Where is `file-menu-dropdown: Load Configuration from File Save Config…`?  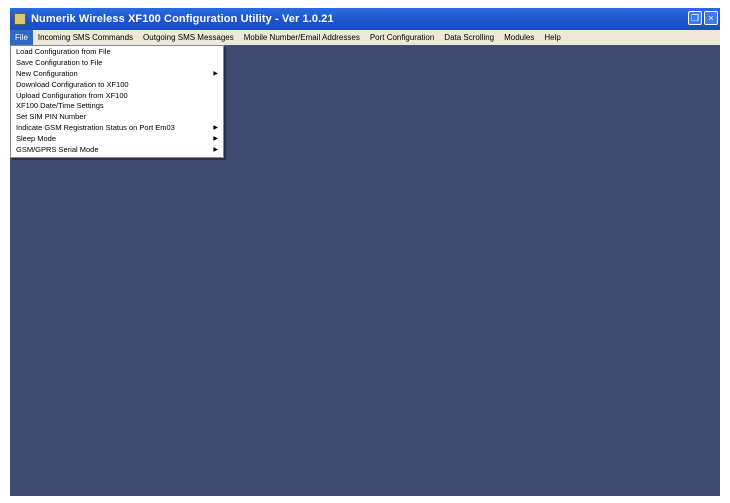
file-menu-dropdown: Load Configuration from File Save Config… is located at coordinates (117, 101).